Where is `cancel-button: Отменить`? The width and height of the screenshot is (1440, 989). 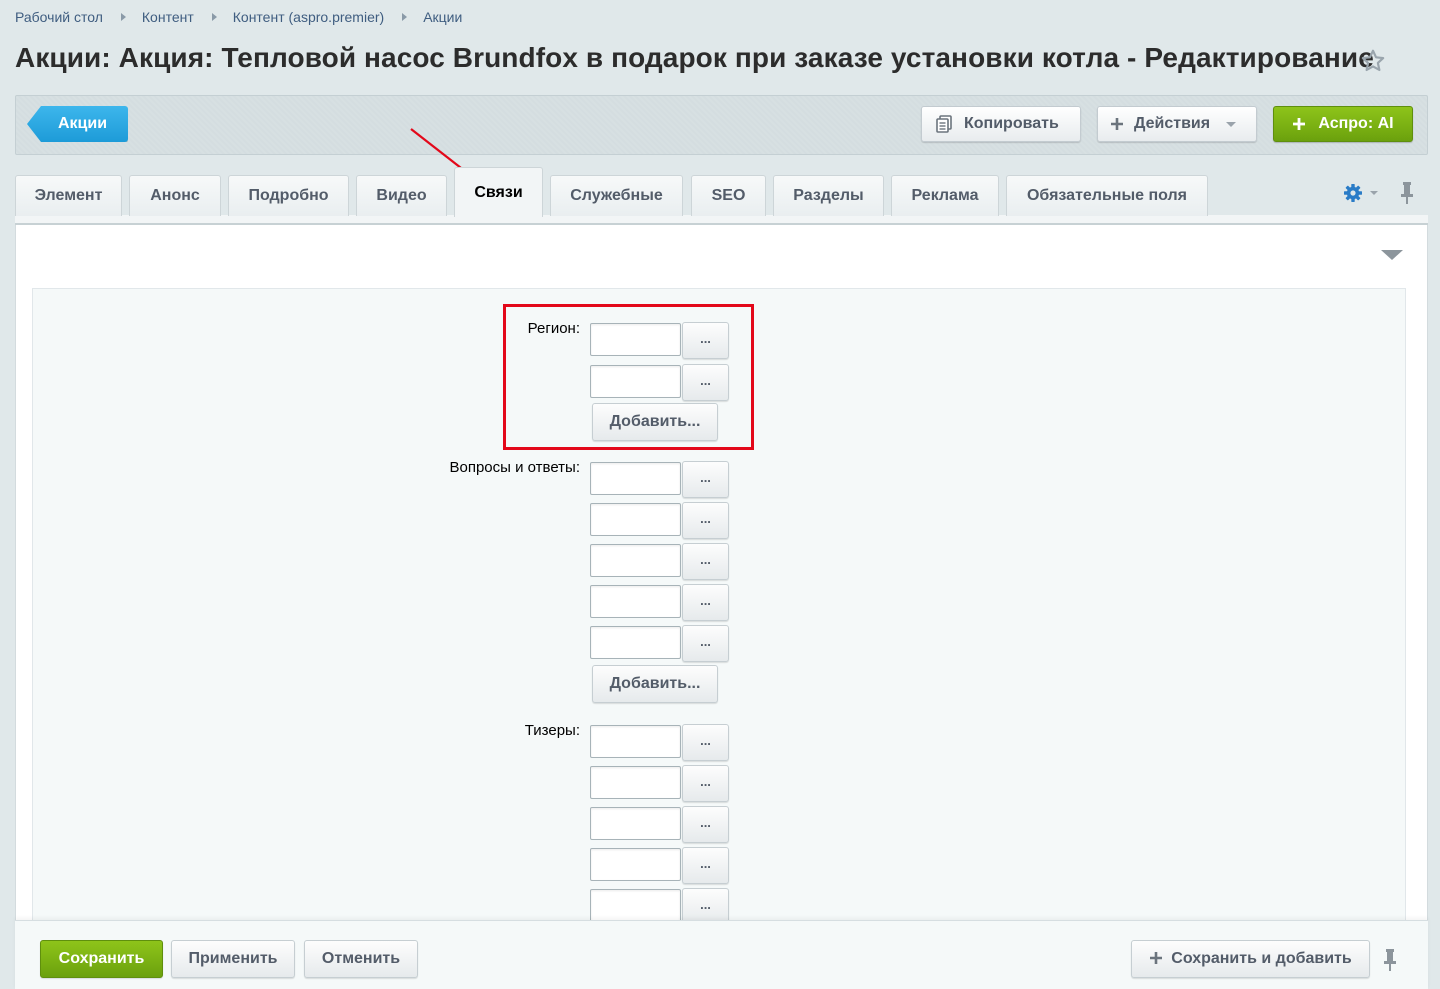
cancel-button: Отменить is located at coordinates (361, 959).